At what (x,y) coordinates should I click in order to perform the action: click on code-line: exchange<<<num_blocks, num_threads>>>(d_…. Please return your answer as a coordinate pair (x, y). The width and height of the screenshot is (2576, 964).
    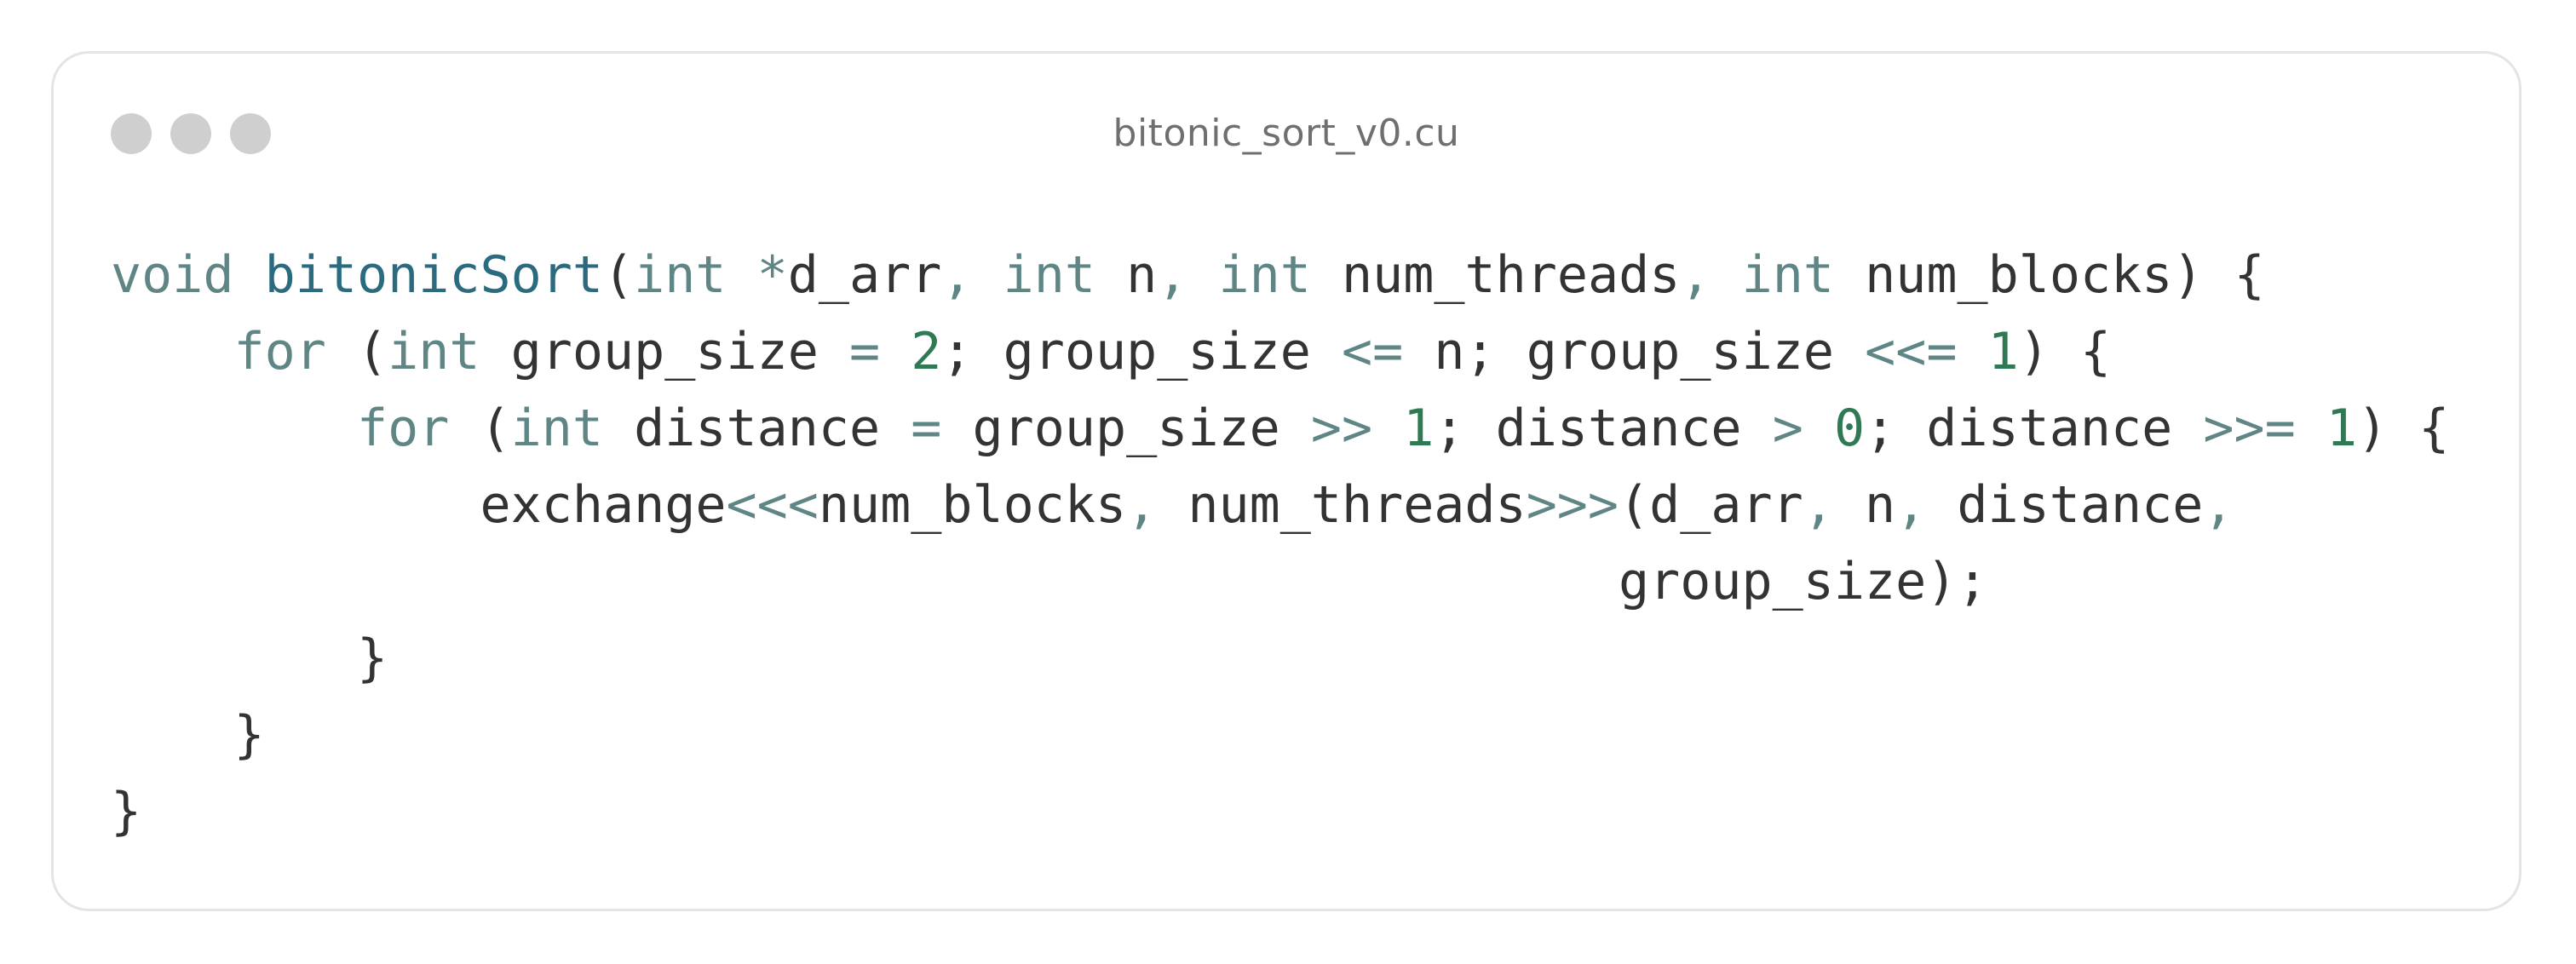
    Looking at the image, I should click on (1280, 505).